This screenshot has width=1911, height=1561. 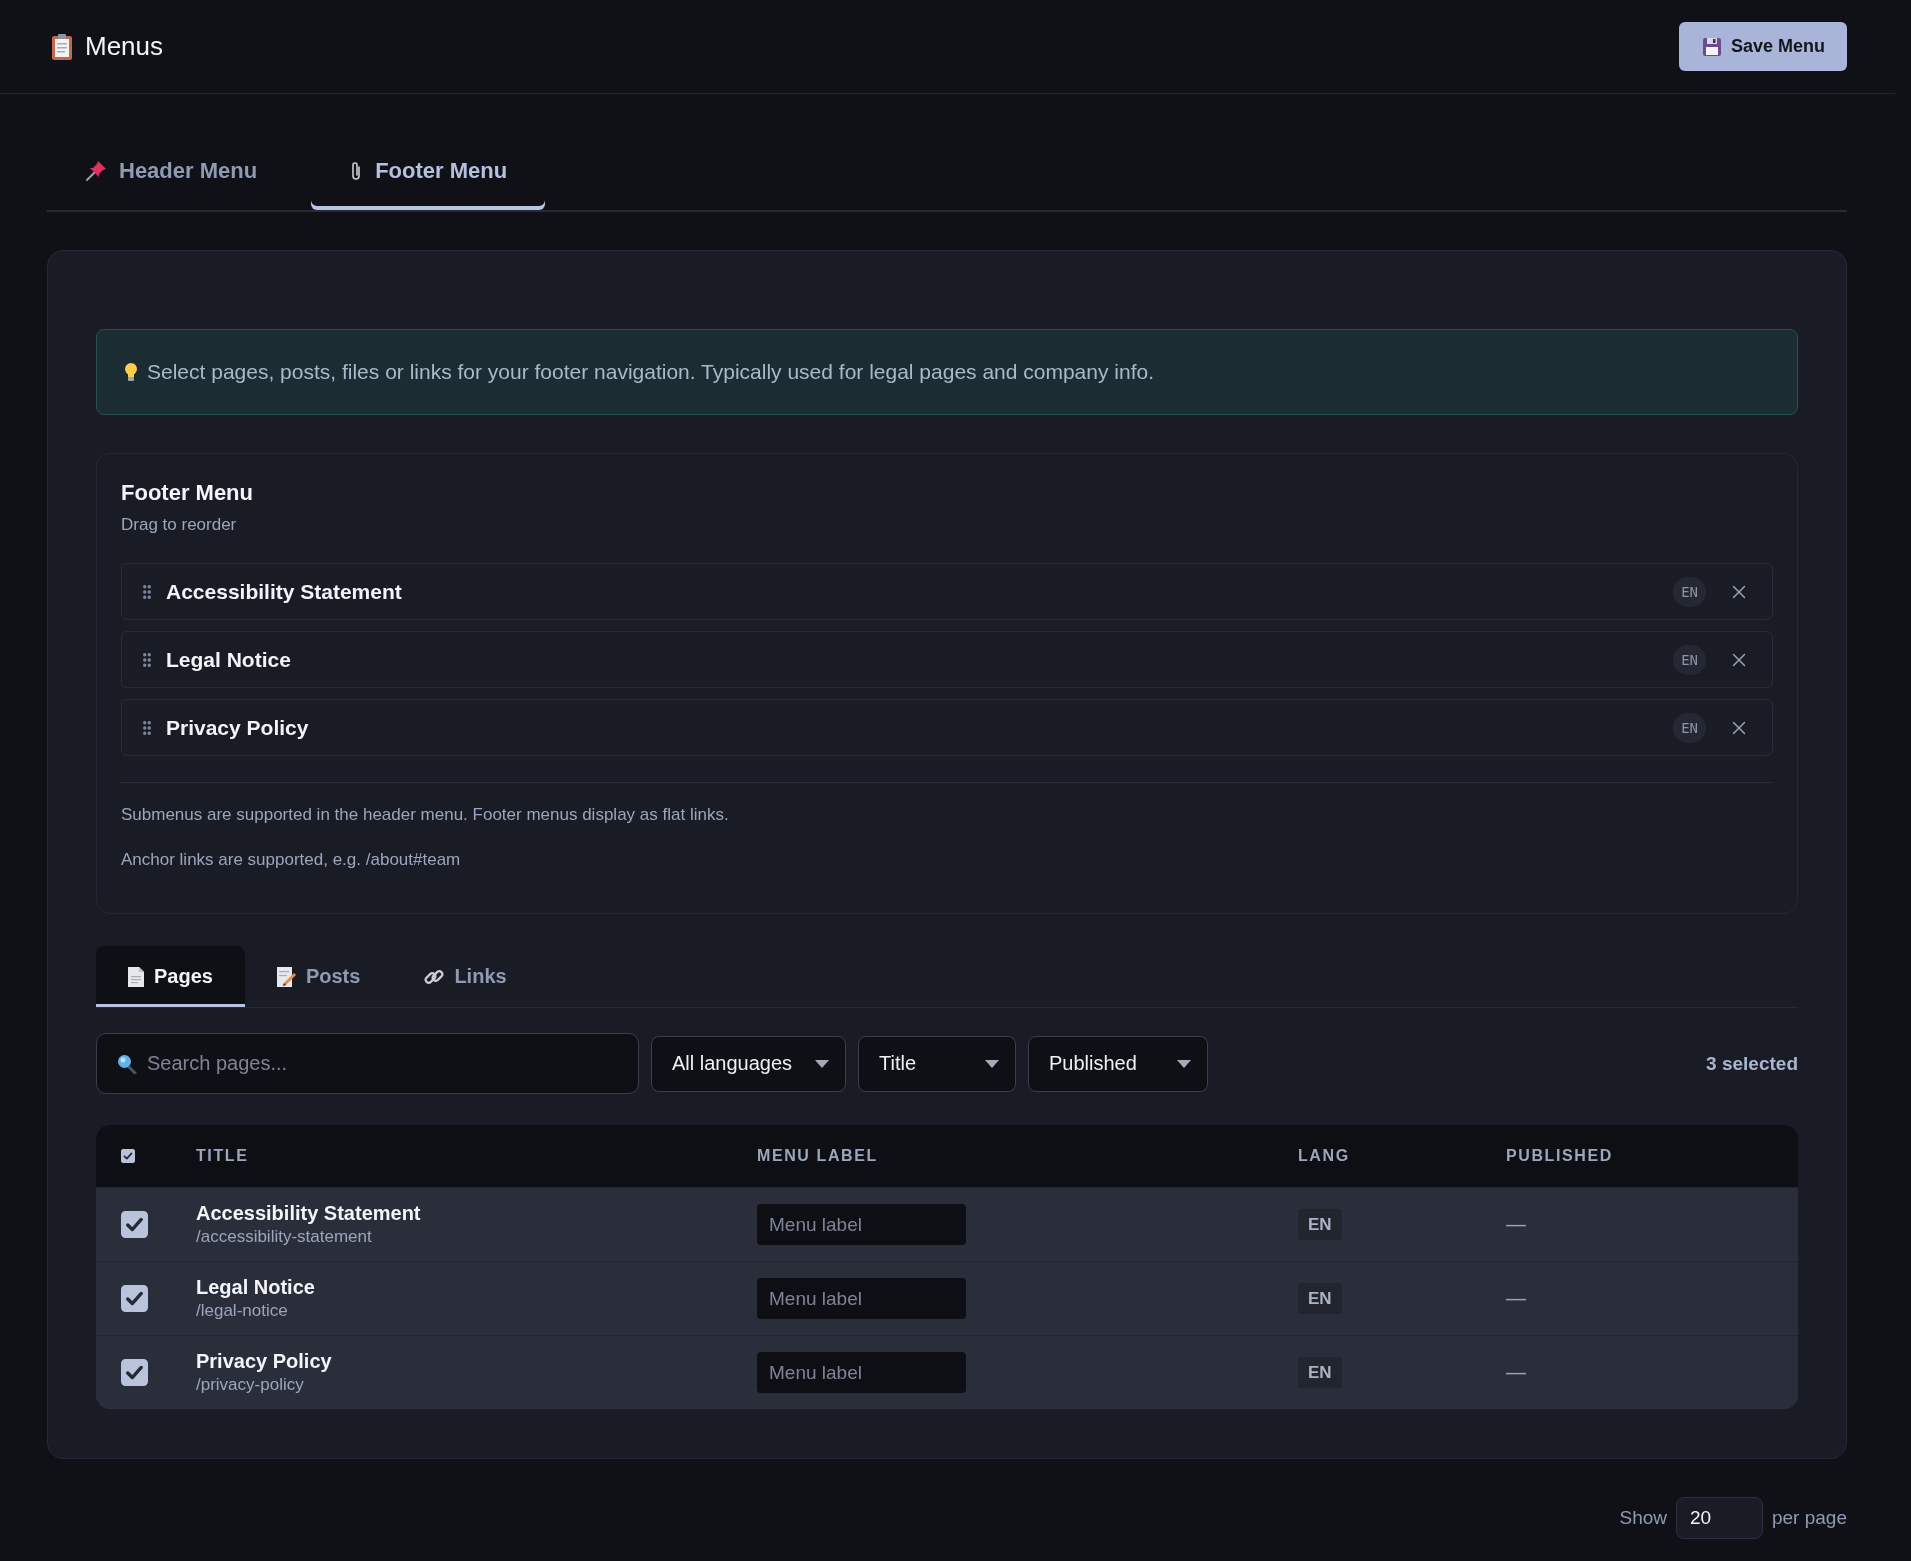 I want to click on light-bulb-icon, so click(x=131, y=372).